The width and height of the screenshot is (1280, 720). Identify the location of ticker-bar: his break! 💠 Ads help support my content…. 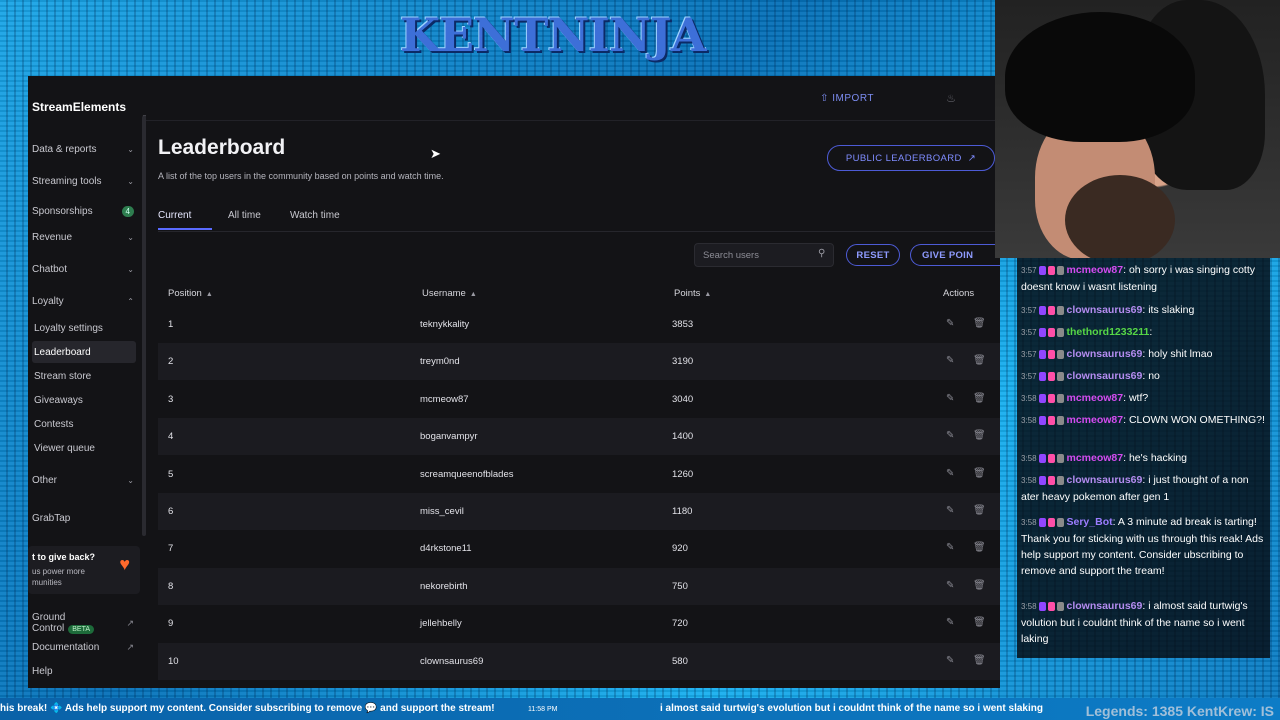
(640, 709).